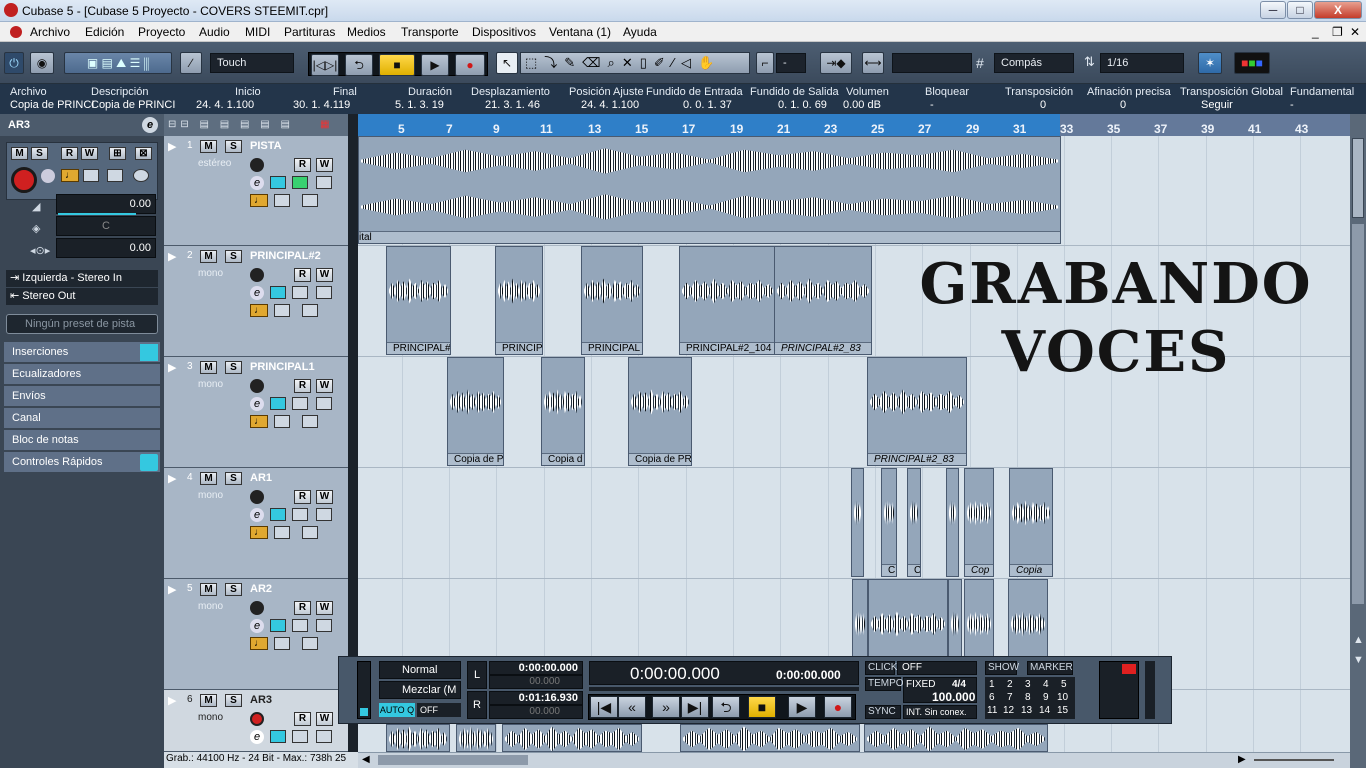 This screenshot has height=768, width=1366. Describe the element at coordinates (1210, 63) in the screenshot. I see `iq-icon: ✶` at that location.